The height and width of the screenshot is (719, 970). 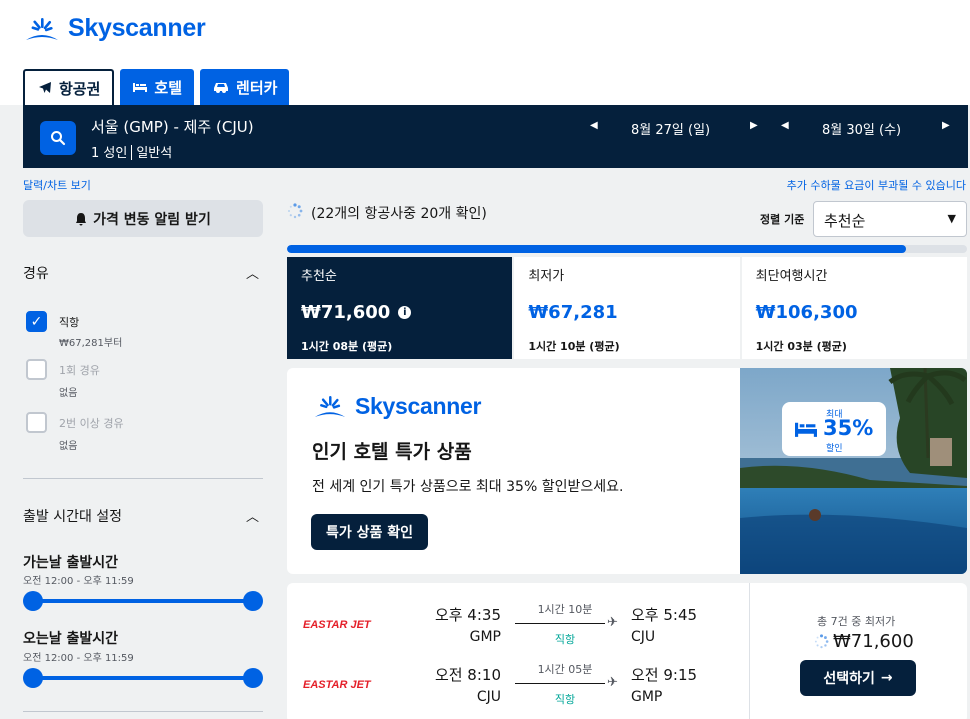 What do you see at coordinates (806, 312) in the screenshot?
I see `sort-tab-price: ₩106,300` at bounding box center [806, 312].